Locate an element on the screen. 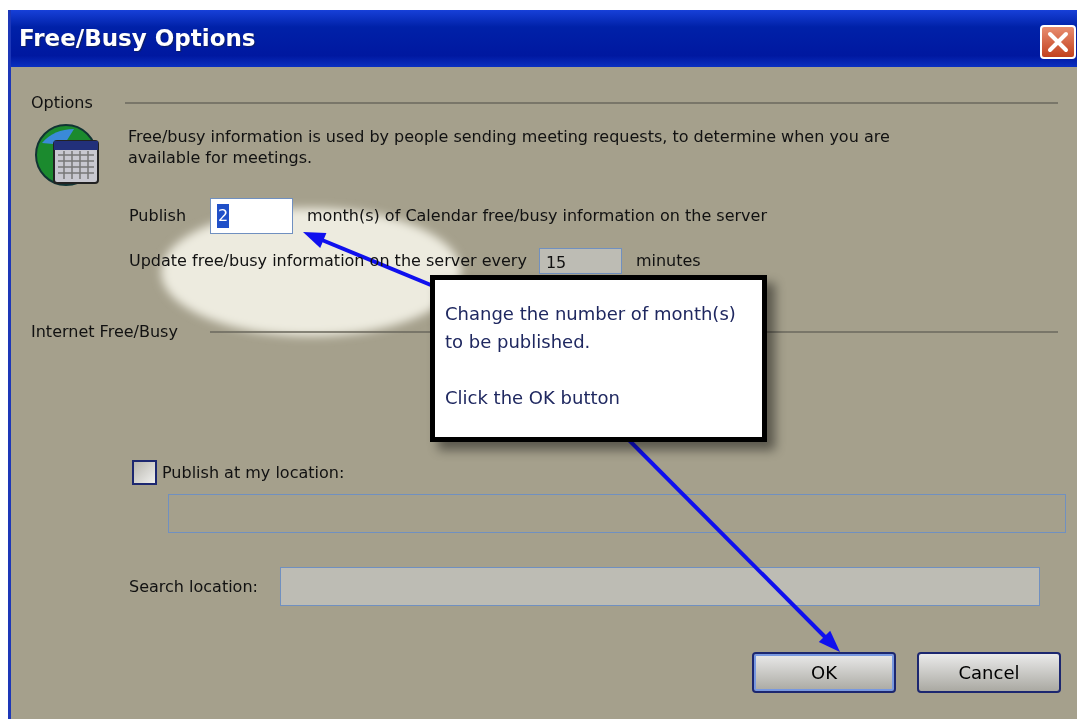 Image resolution: width=1077 pixels, height=719 pixels. callout-text: Click the OK button is located at coordinates (533, 398).